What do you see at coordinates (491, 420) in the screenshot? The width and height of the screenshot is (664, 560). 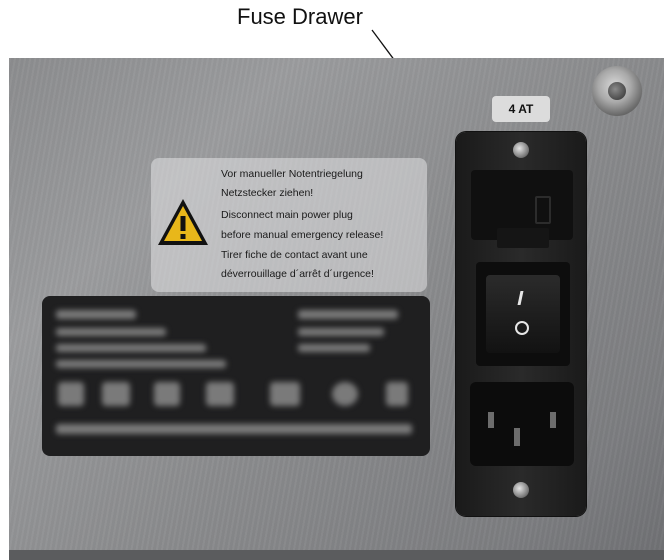 I see `inlet-pin-left` at bounding box center [491, 420].